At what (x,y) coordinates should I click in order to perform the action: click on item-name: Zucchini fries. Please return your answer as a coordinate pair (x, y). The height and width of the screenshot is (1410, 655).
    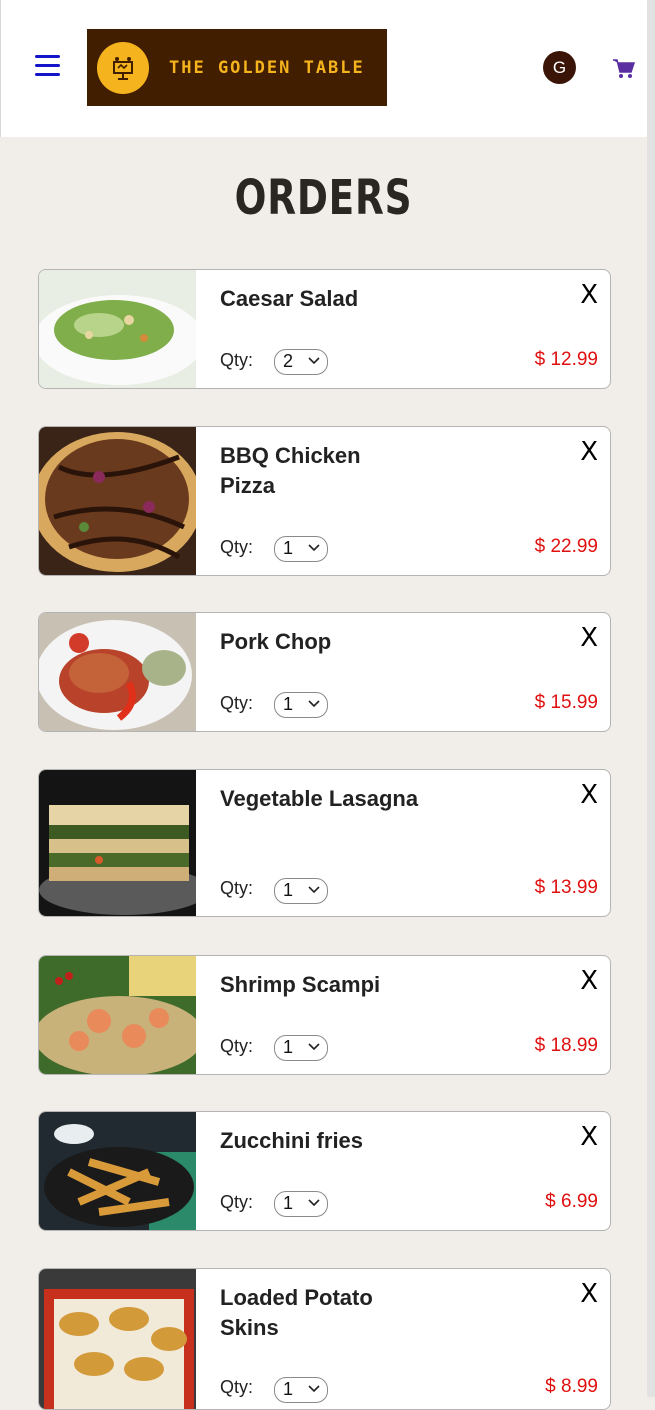
    Looking at the image, I should click on (292, 1140).